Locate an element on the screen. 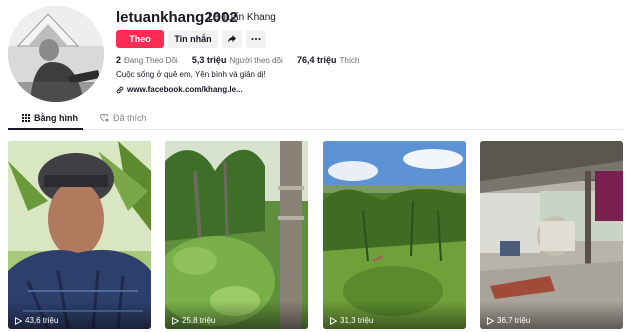  tab-liked-label: Đã thích is located at coordinates (130, 118).